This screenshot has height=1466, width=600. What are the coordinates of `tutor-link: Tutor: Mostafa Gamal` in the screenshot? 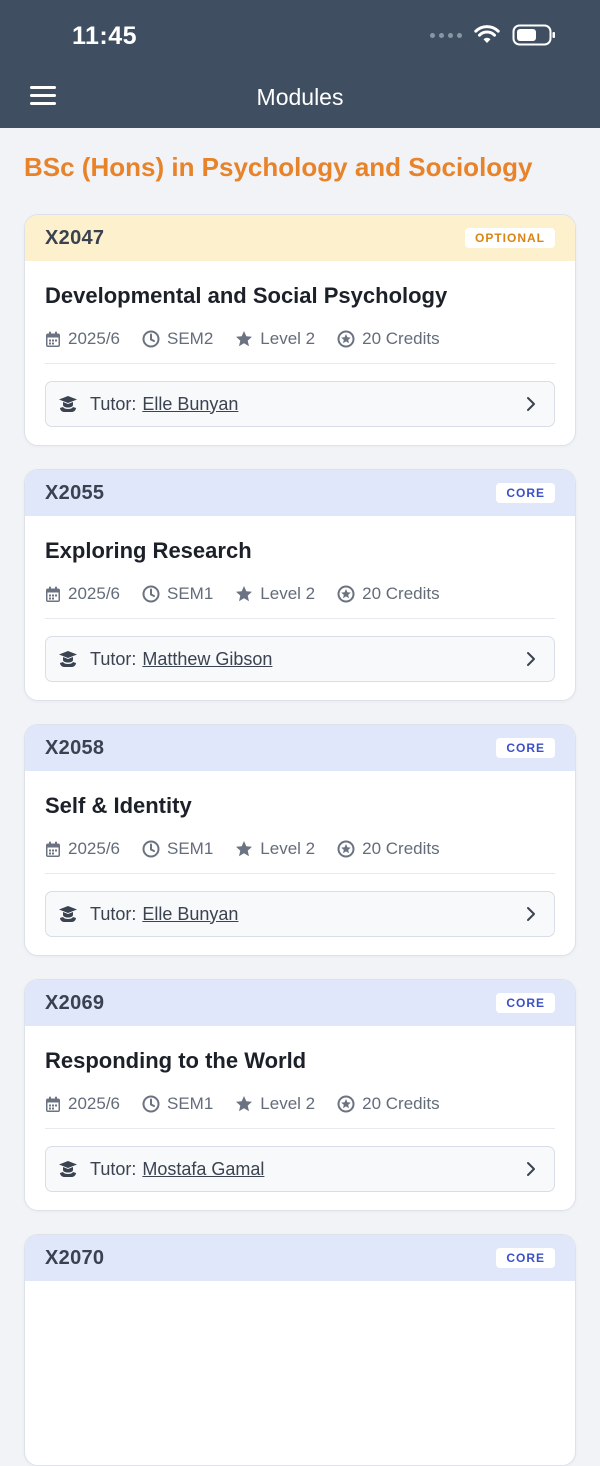 It's located at (300, 1169).